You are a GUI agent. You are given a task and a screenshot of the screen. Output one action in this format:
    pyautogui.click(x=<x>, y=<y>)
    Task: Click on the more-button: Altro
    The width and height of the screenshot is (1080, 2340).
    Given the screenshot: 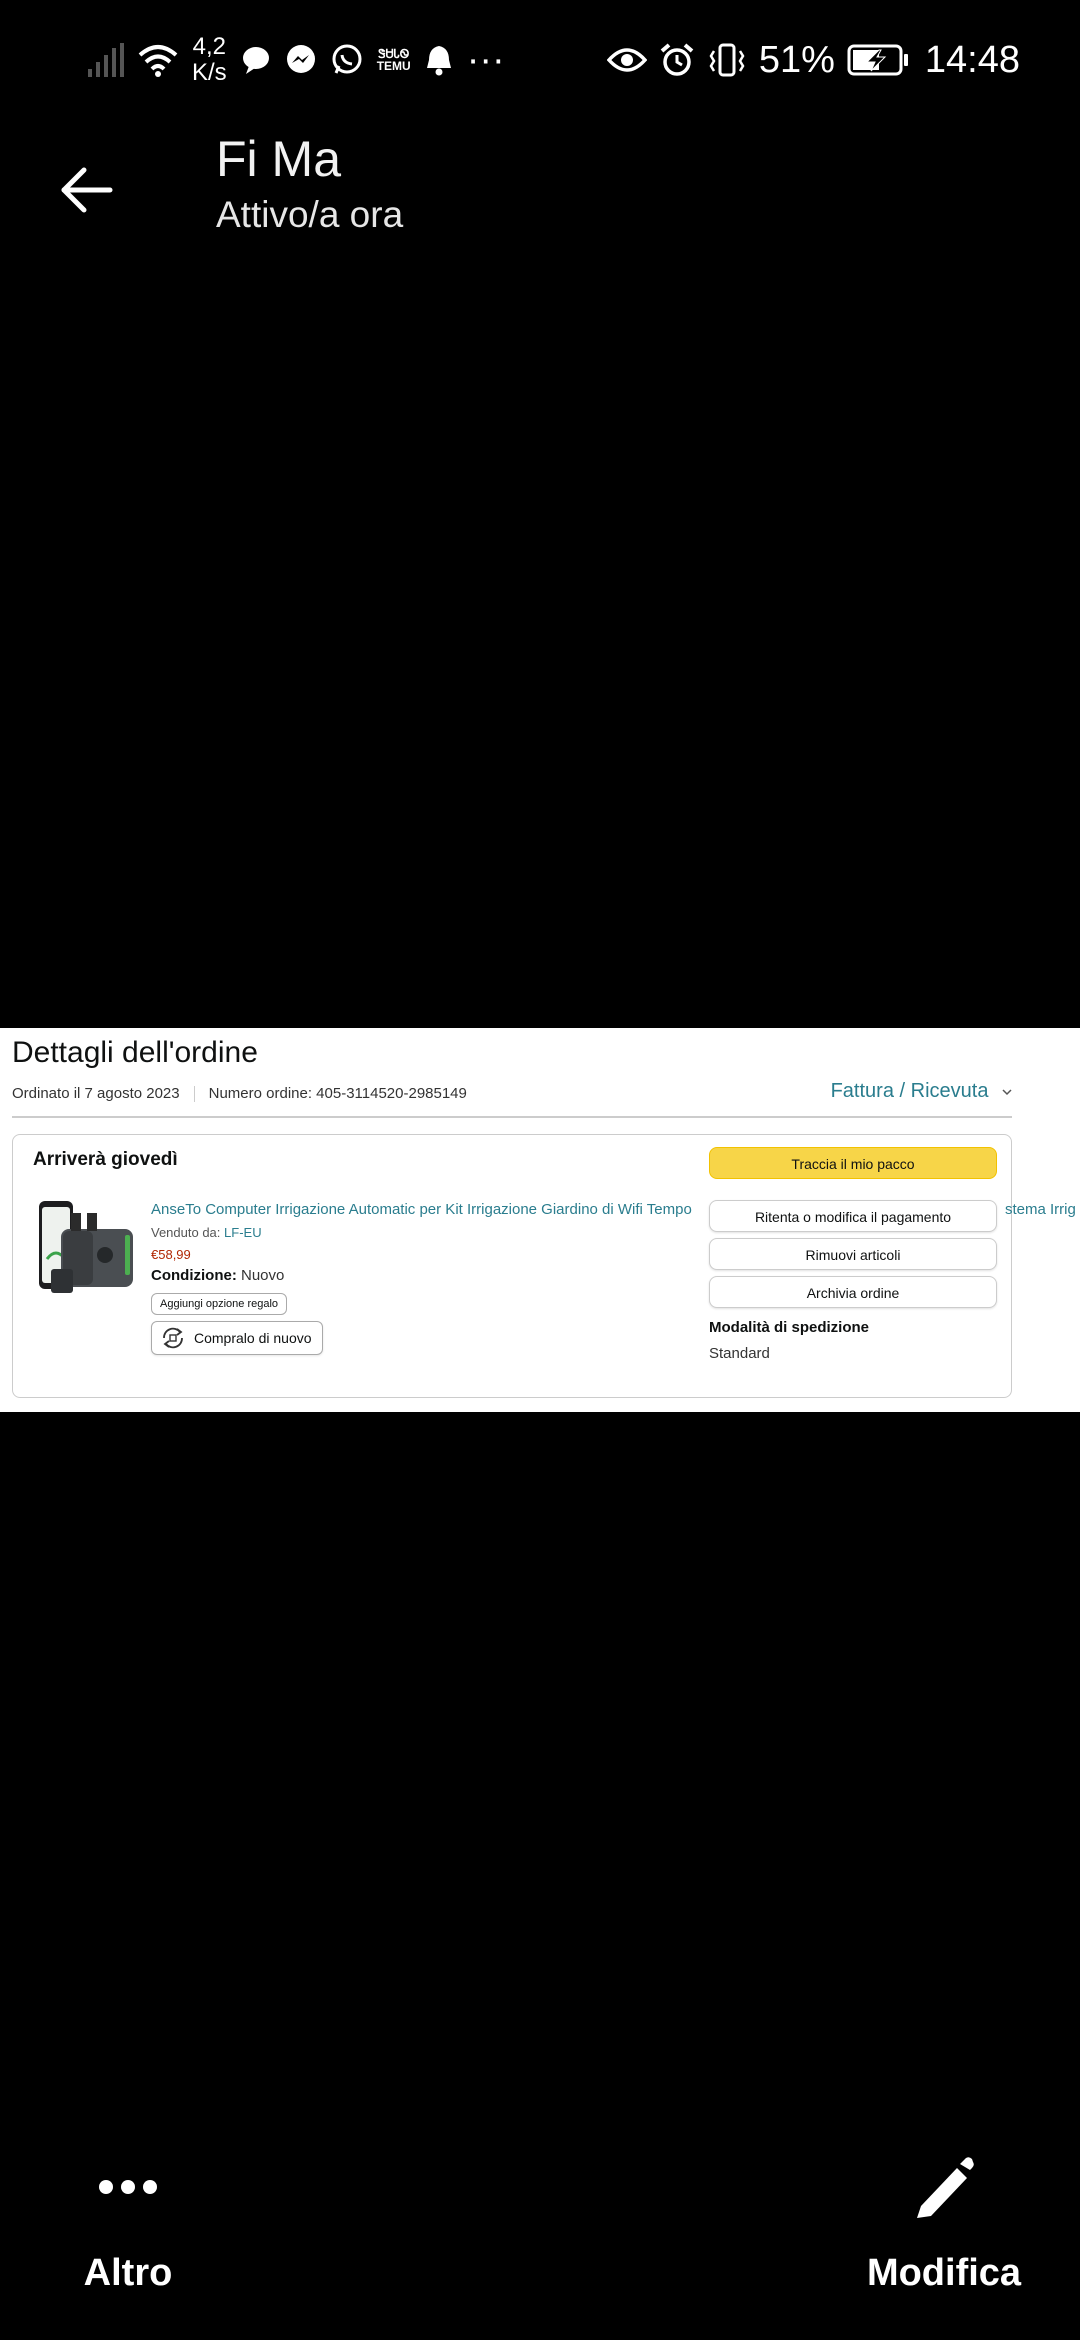 What is the action you would take?
    pyautogui.click(x=128, y=2218)
    